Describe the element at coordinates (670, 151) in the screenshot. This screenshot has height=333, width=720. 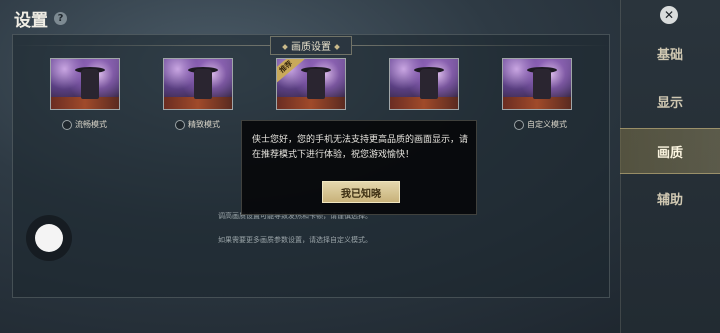
I see `tab-quality: 画质` at that location.